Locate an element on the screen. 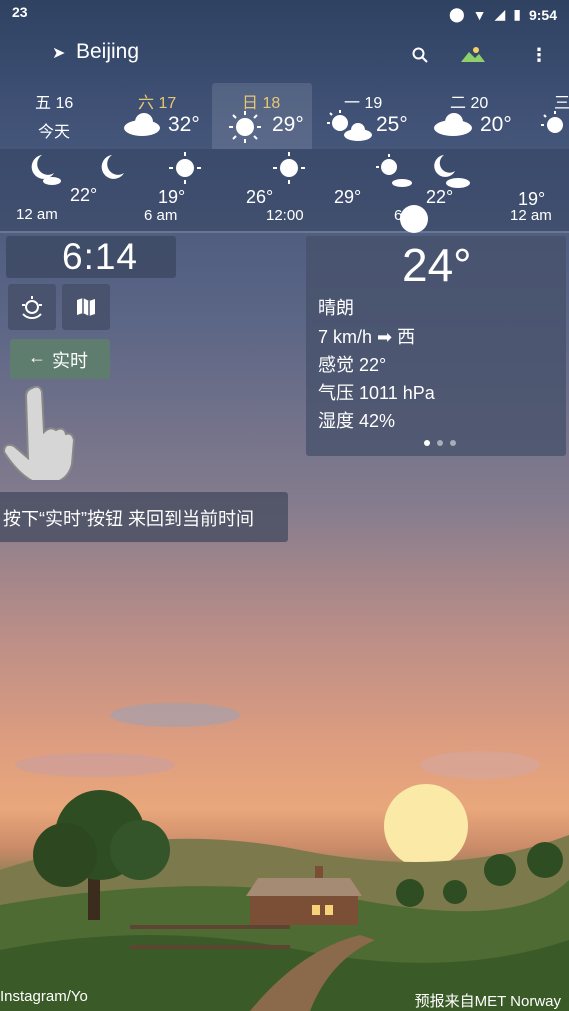 This screenshot has height=1011, width=569. toolbar: ➤ Beijing ⋮ is located at coordinates (284, 55).